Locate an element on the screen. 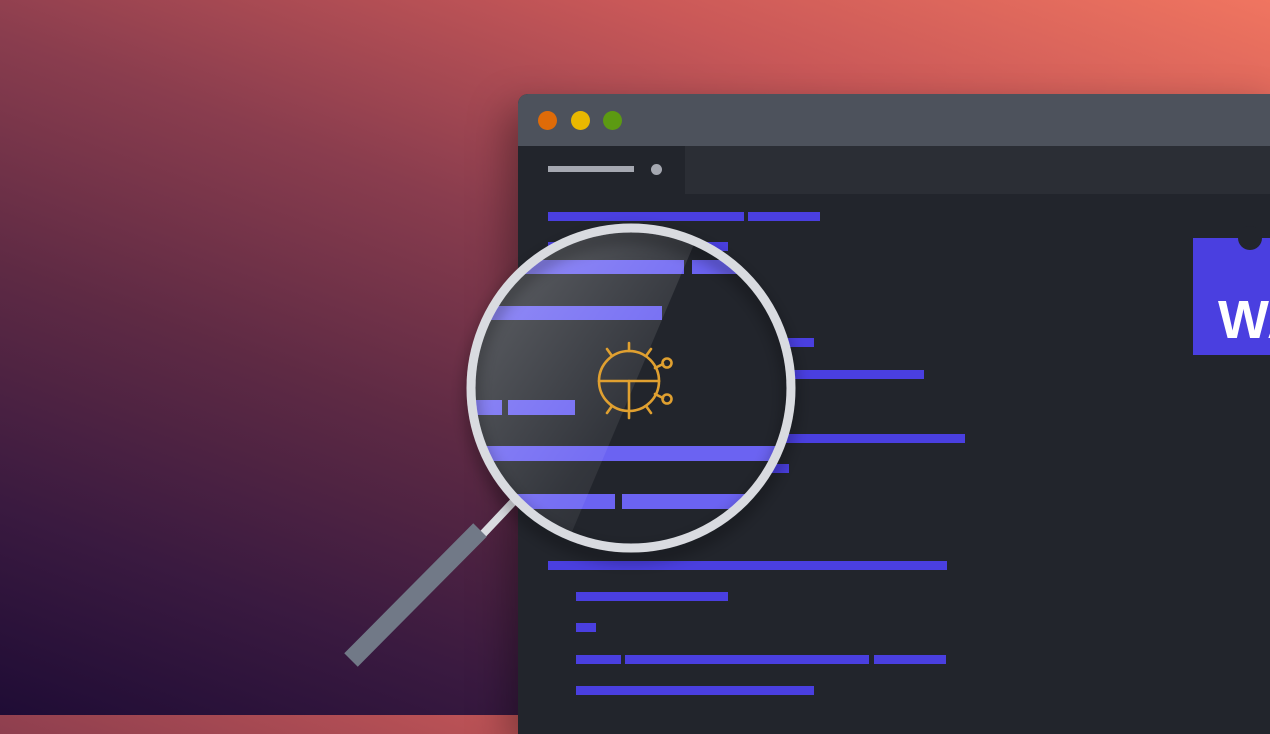  lens-handle is located at coordinates (415, 595).